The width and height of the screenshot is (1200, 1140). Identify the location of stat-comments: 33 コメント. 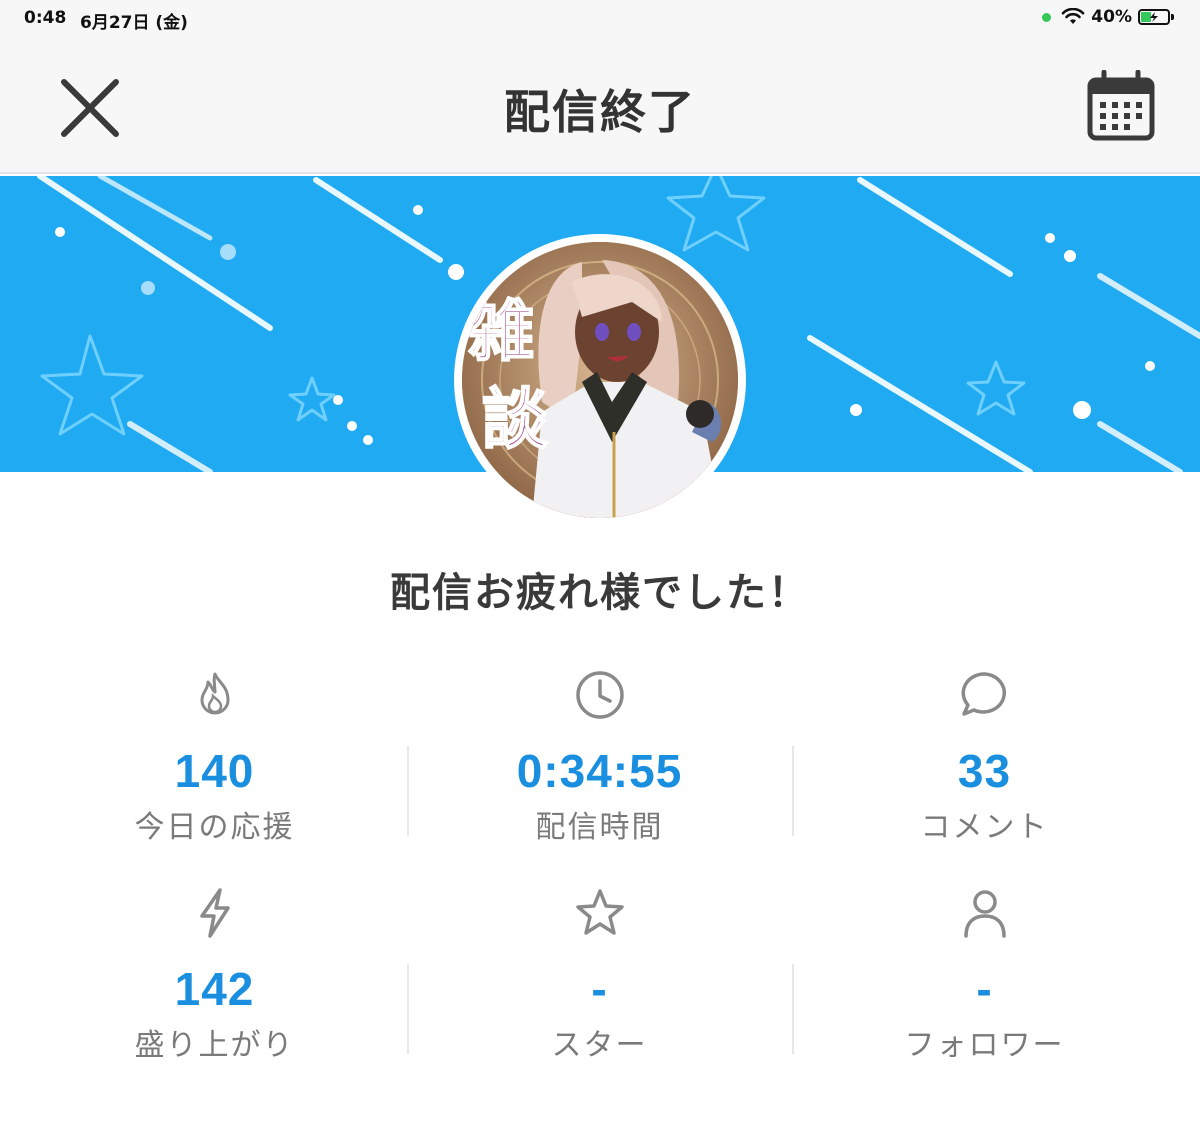
(984, 759).